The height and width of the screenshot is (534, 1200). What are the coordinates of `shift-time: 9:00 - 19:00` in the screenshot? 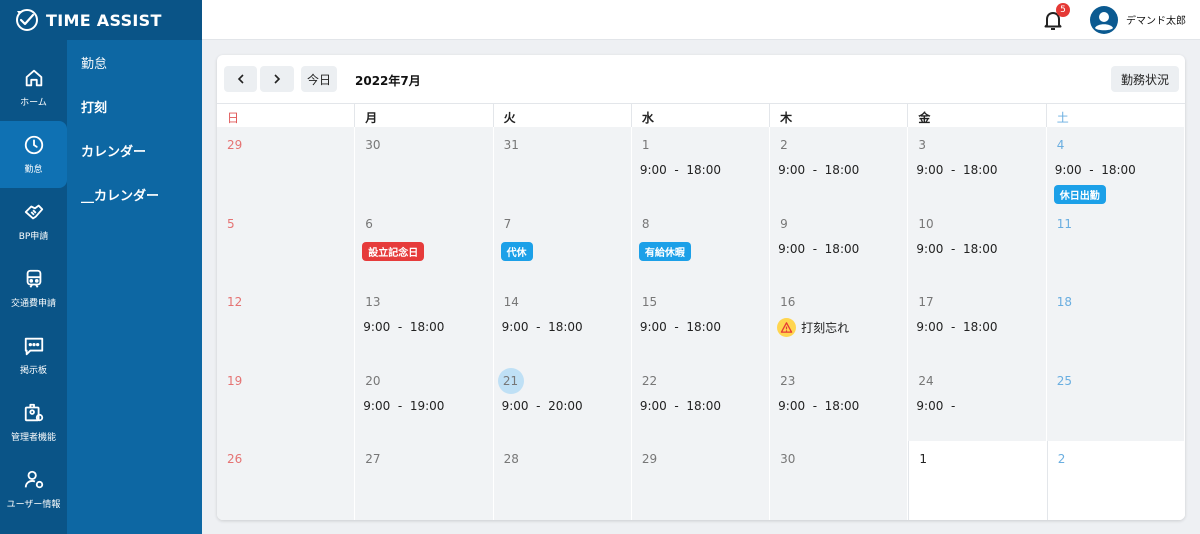 It's located at (404, 405).